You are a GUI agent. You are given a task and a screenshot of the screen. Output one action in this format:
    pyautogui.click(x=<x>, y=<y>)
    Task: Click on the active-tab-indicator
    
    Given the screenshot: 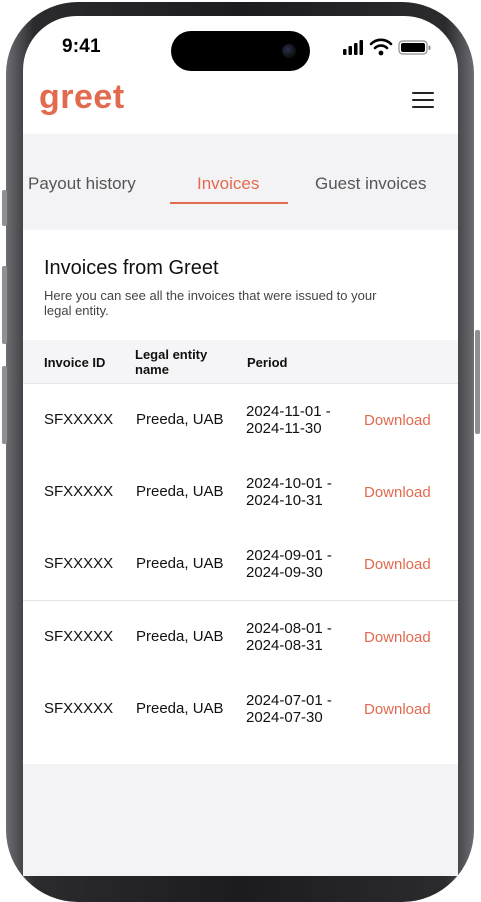 What is the action you would take?
    pyautogui.click(x=229, y=203)
    